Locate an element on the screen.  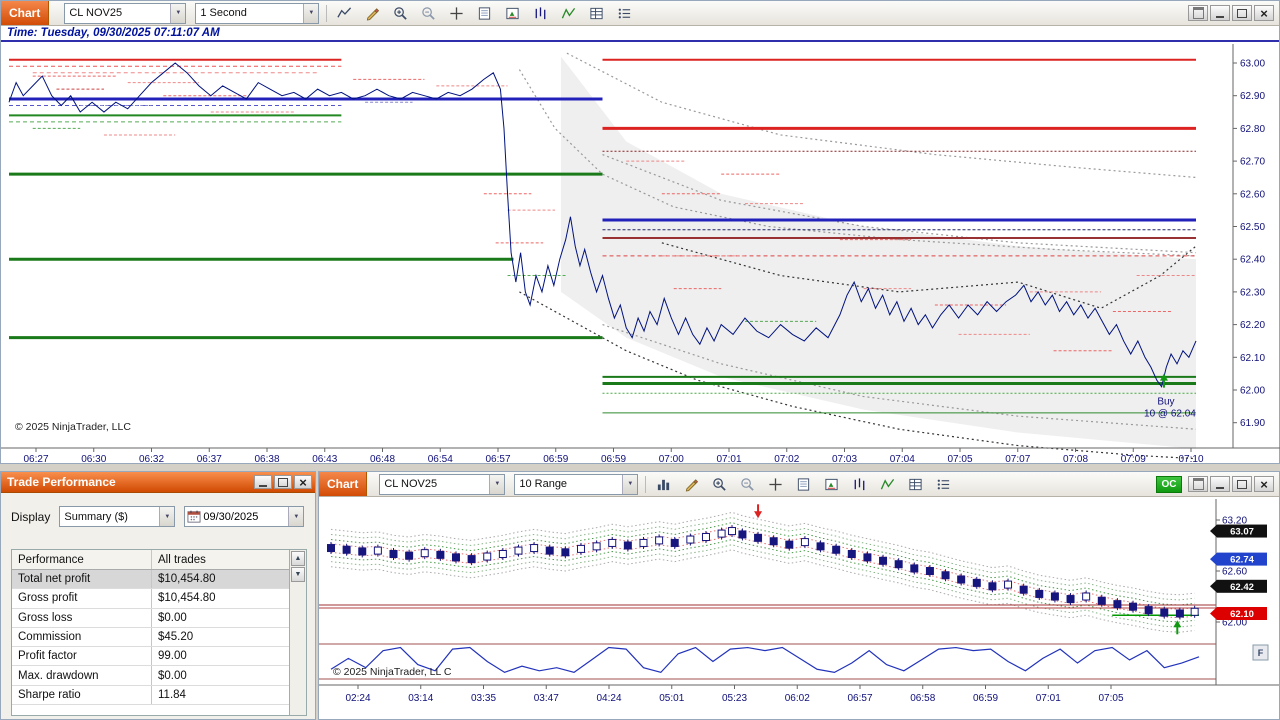
histogram-icon is located at coordinates (663, 484).